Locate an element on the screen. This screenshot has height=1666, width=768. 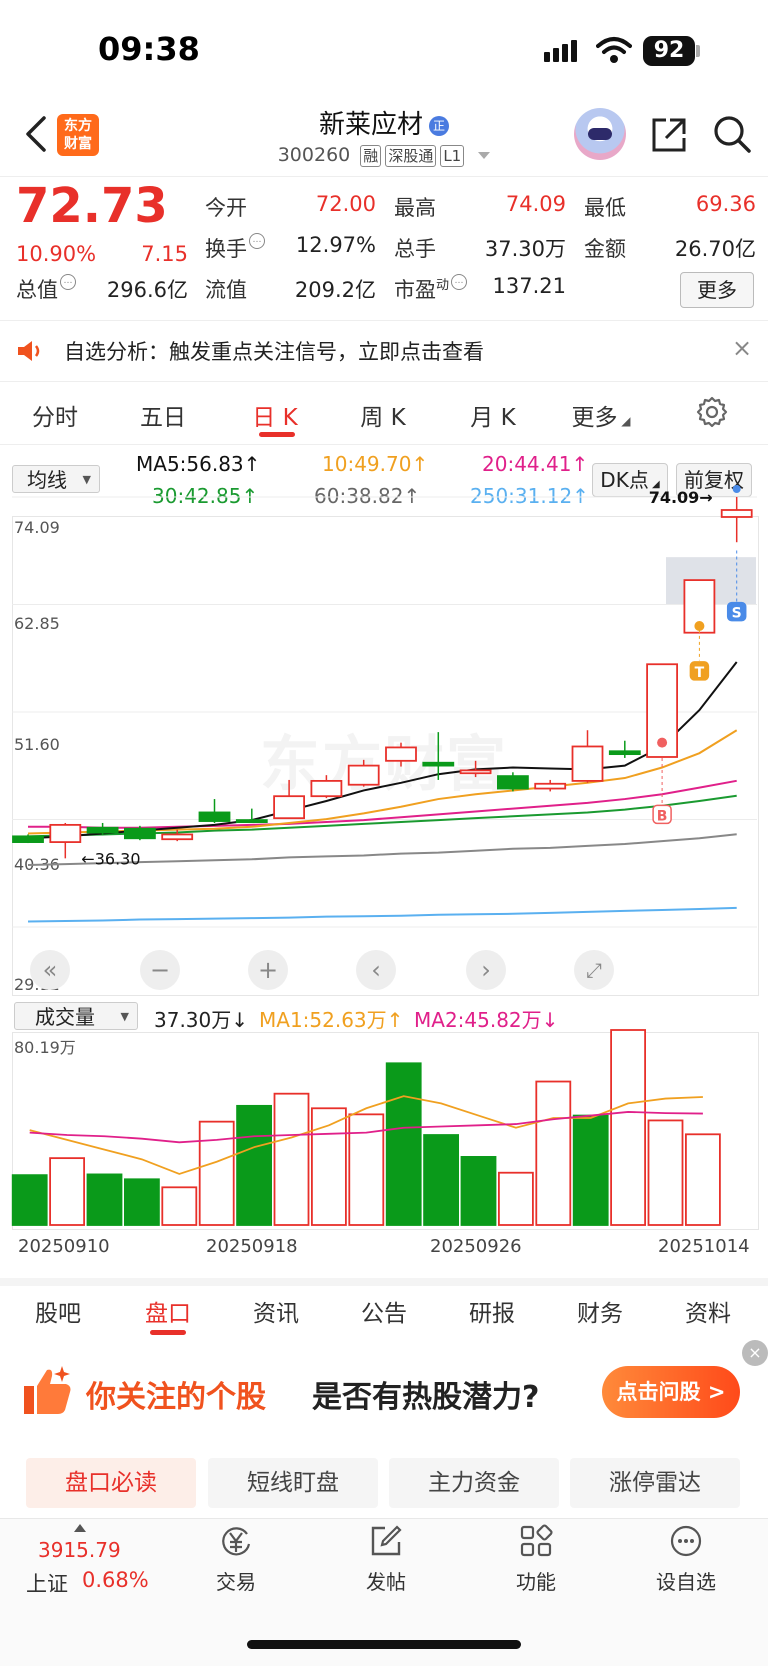
zoom-in-icon: + is located at coordinates (268, 970).